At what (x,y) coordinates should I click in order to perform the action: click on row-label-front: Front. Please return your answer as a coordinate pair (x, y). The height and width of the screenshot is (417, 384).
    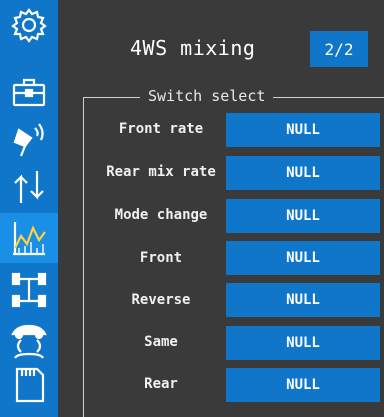
    Looking at the image, I should click on (161, 258).